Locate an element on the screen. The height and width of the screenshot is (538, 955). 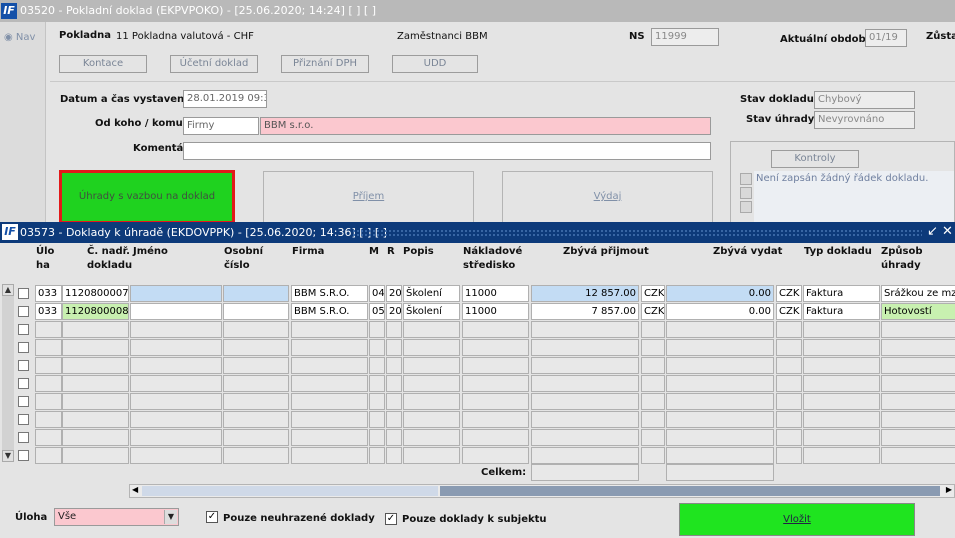
grid-cell-r: 20 is located at coordinates (394, 293).